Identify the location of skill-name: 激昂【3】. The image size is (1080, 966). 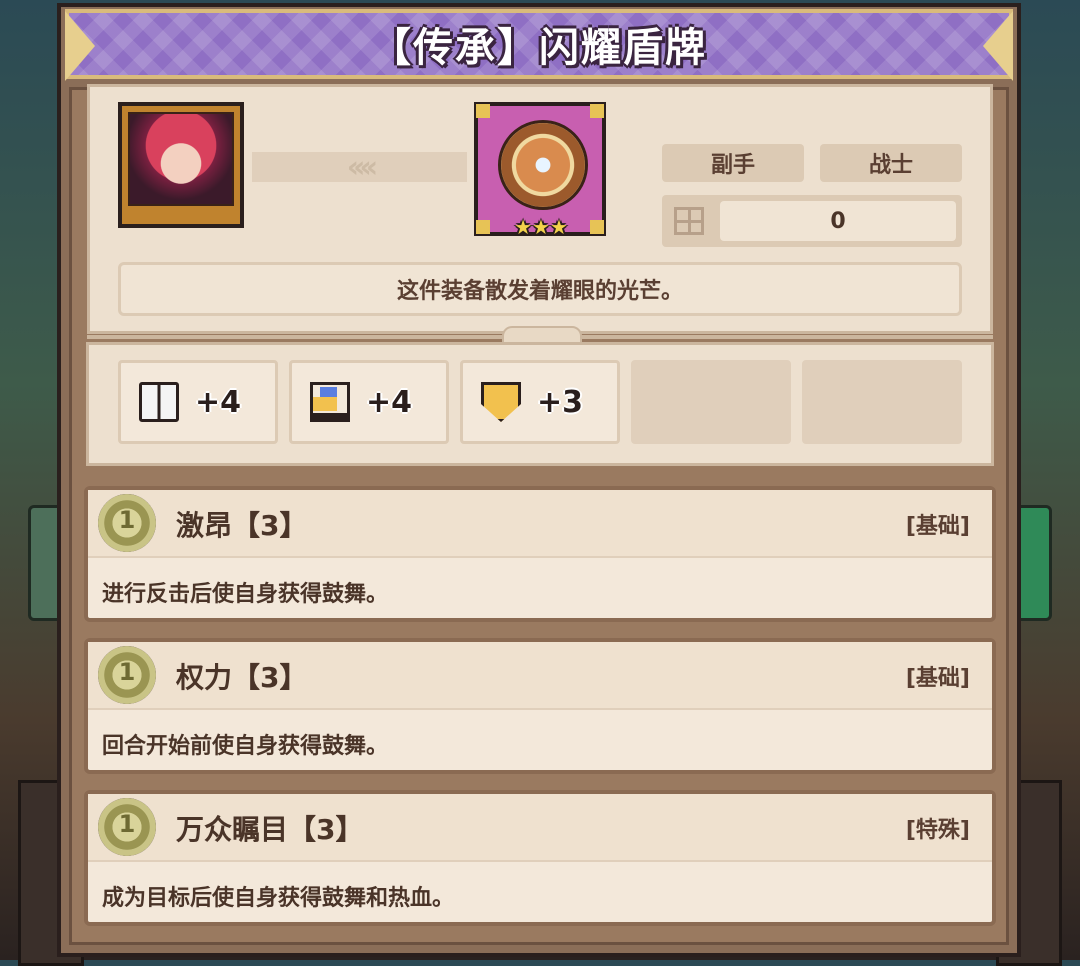
(242, 525).